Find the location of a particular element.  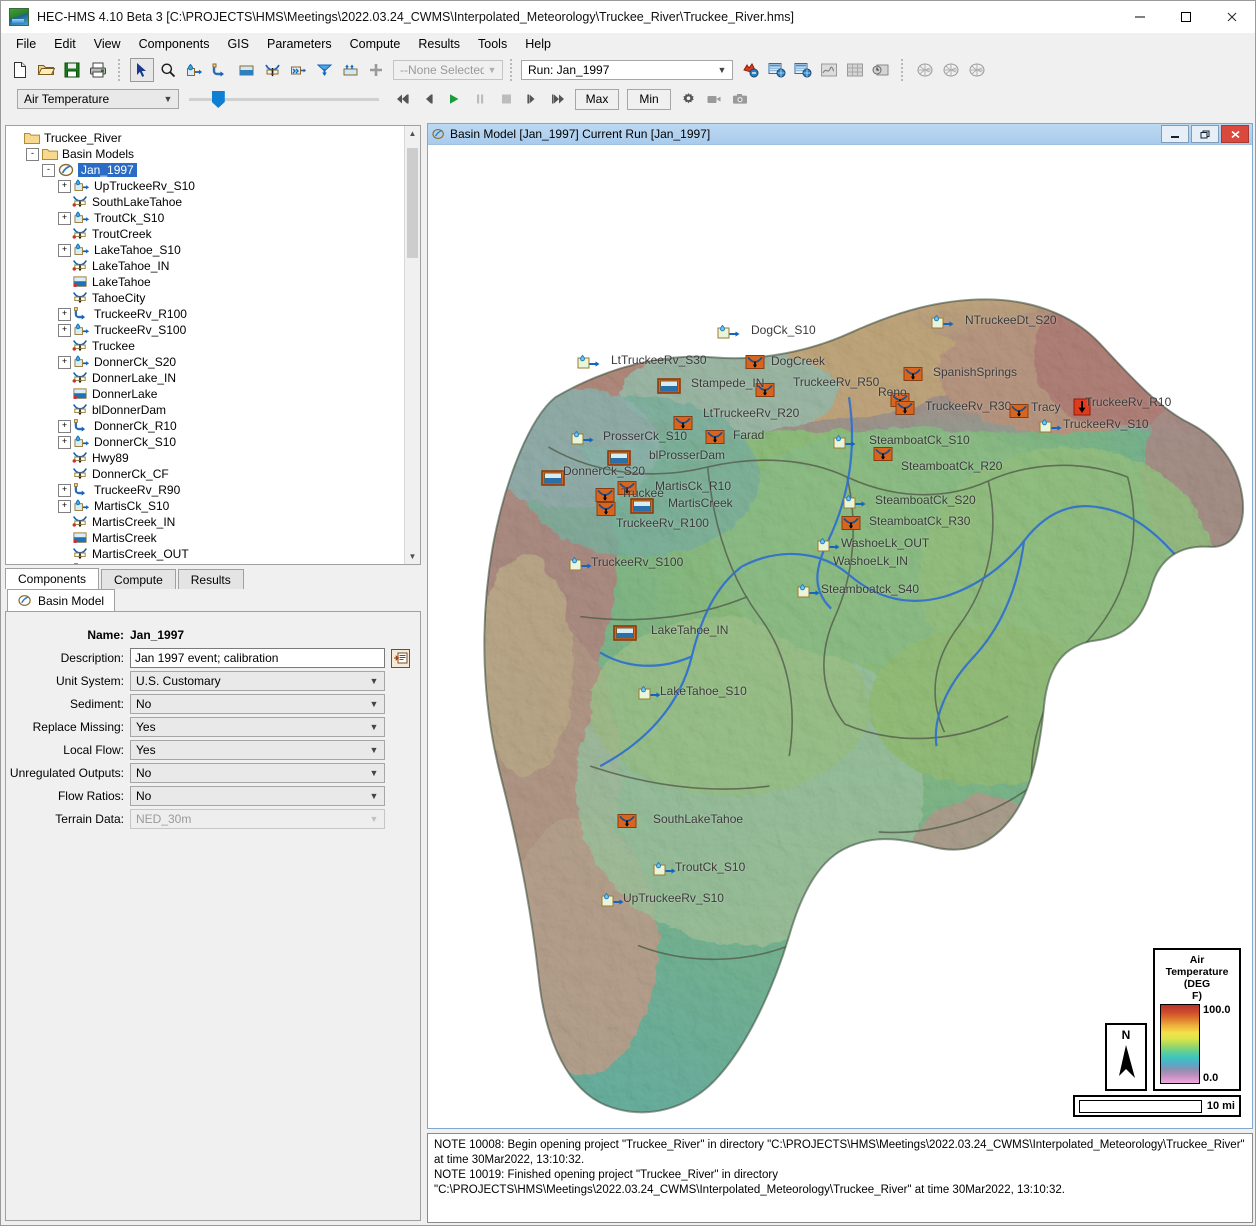

new-icon is located at coordinates (20, 70).